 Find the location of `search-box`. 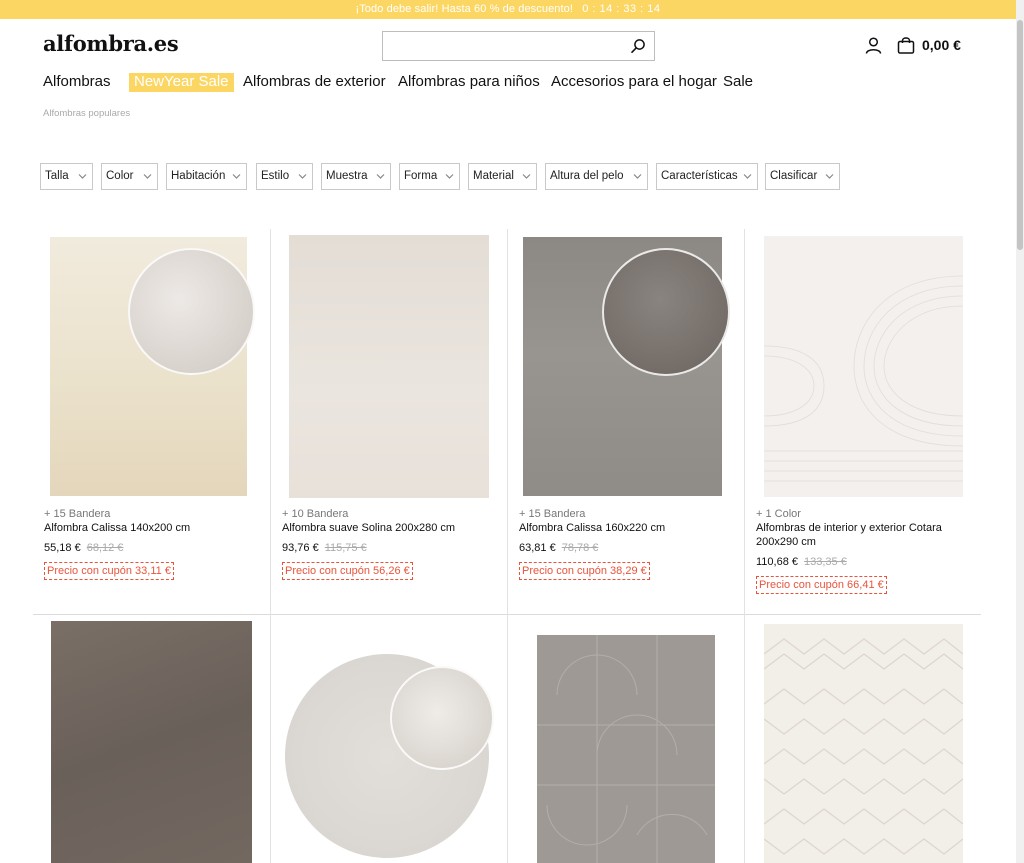

search-box is located at coordinates (518, 46).